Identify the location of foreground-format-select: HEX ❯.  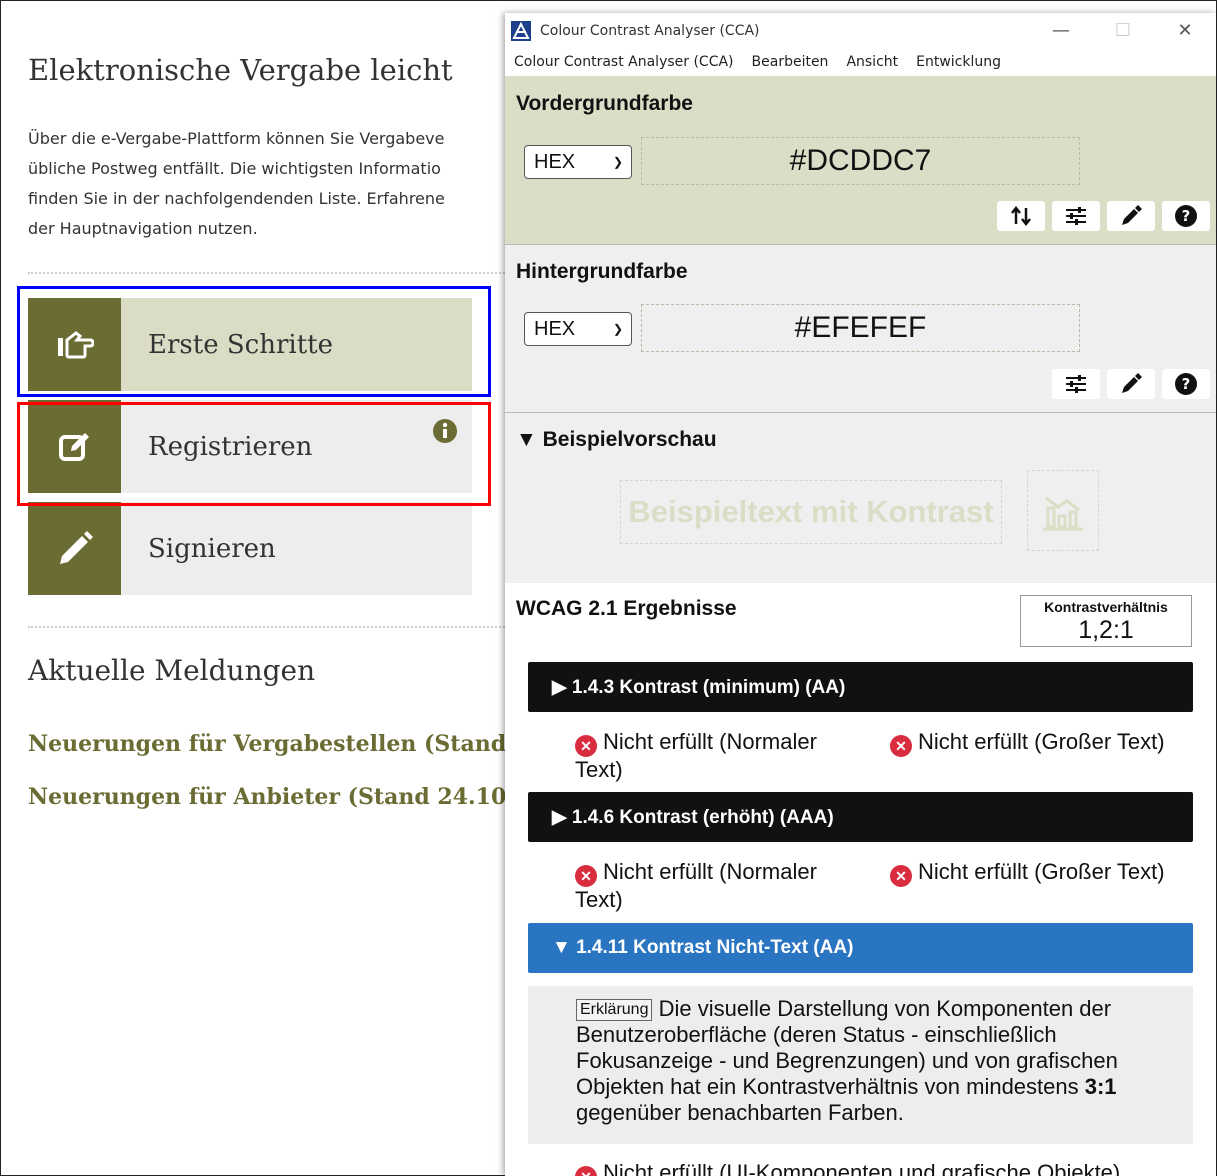
(578, 162).